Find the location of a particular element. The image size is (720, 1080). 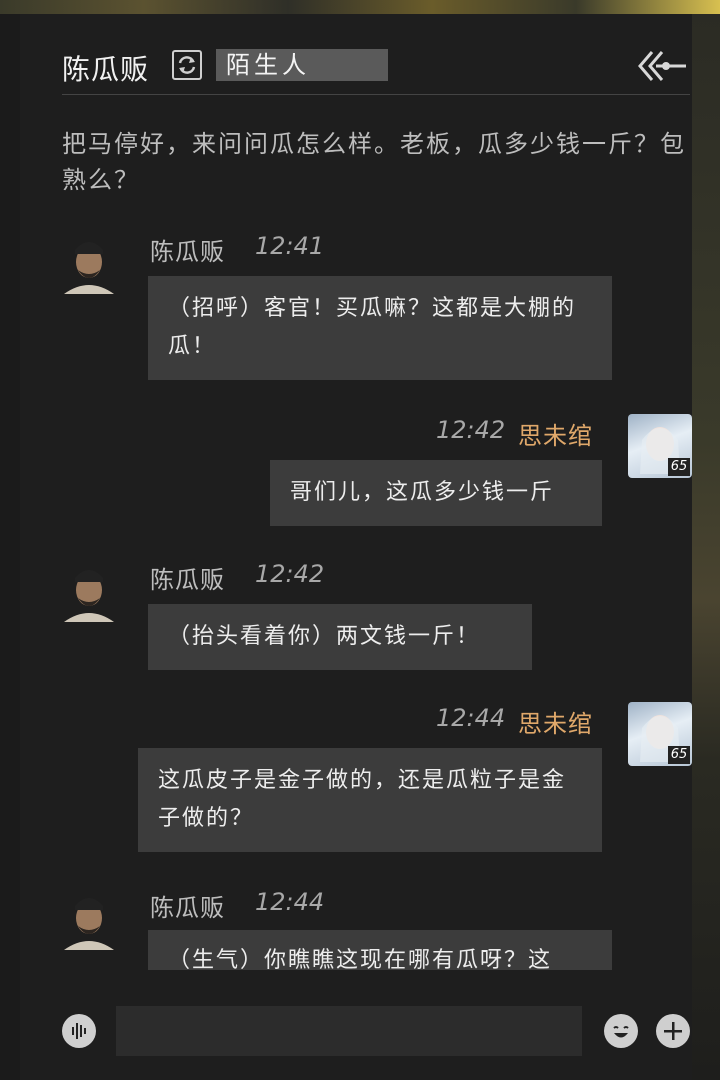

message-bubble: 这瓜皮子是金子做的，还是瓜粒子是金子做的？ is located at coordinates (370, 800).